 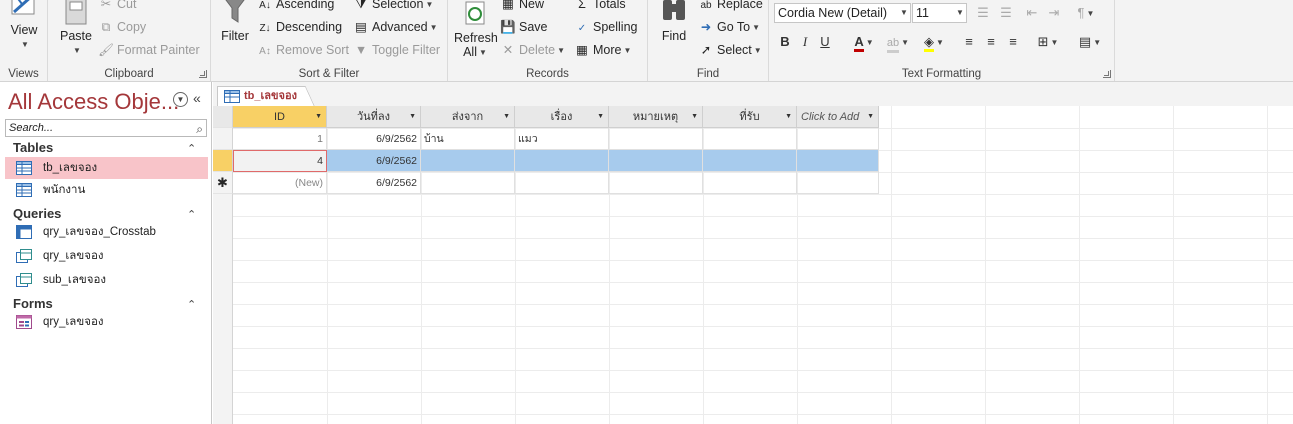 What do you see at coordinates (280, 183) in the screenshot?
I see `cell-id-new: (New)` at bounding box center [280, 183].